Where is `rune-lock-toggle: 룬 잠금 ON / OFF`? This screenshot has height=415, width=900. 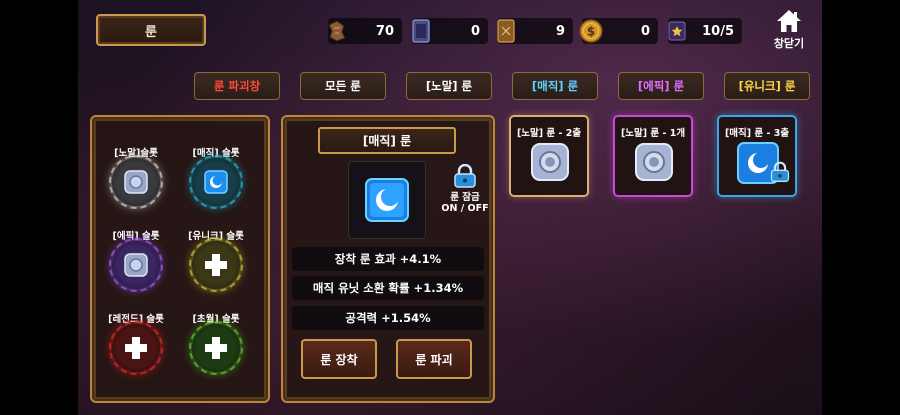 rune-lock-toggle: 룬 잠금 ON / OFF is located at coordinates (465, 189).